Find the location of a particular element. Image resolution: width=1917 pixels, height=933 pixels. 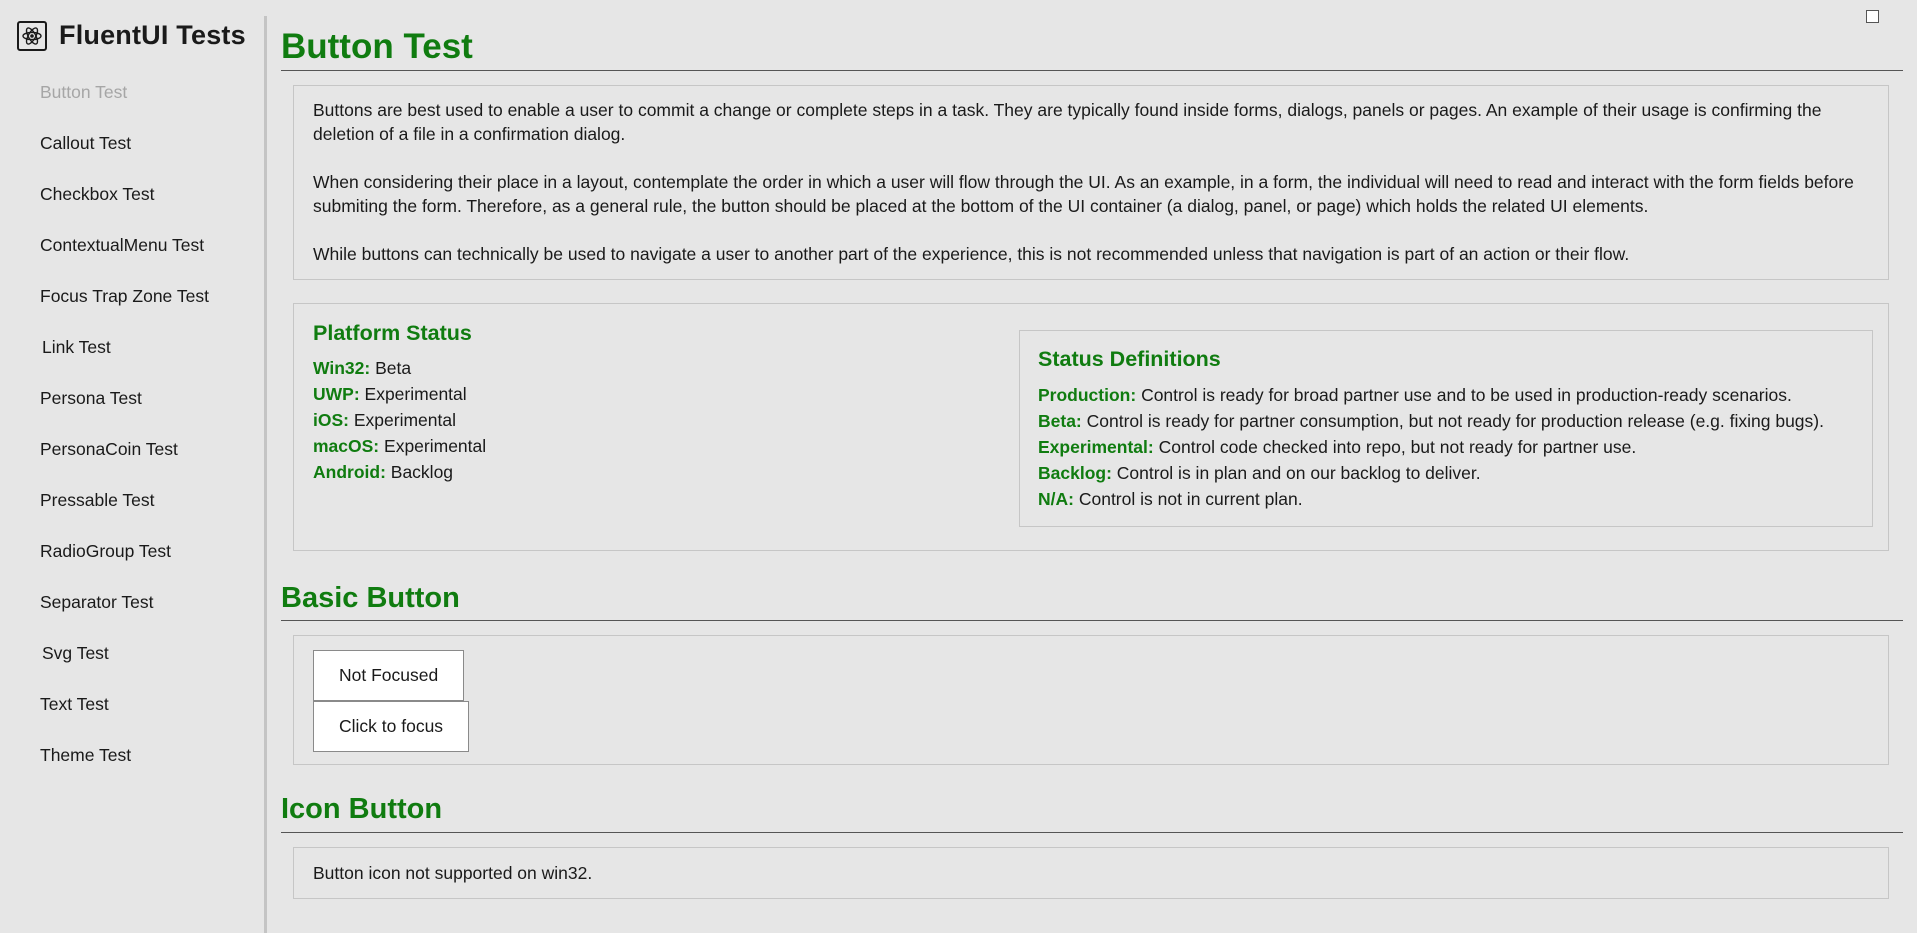

platform-status-title: Platform Status is located at coordinates (392, 333).